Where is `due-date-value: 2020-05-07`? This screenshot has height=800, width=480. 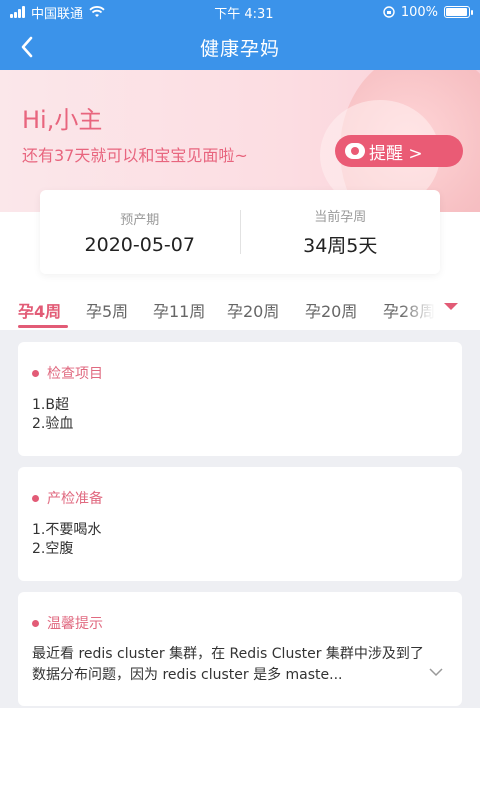 due-date-value: 2020-05-07 is located at coordinates (139, 244).